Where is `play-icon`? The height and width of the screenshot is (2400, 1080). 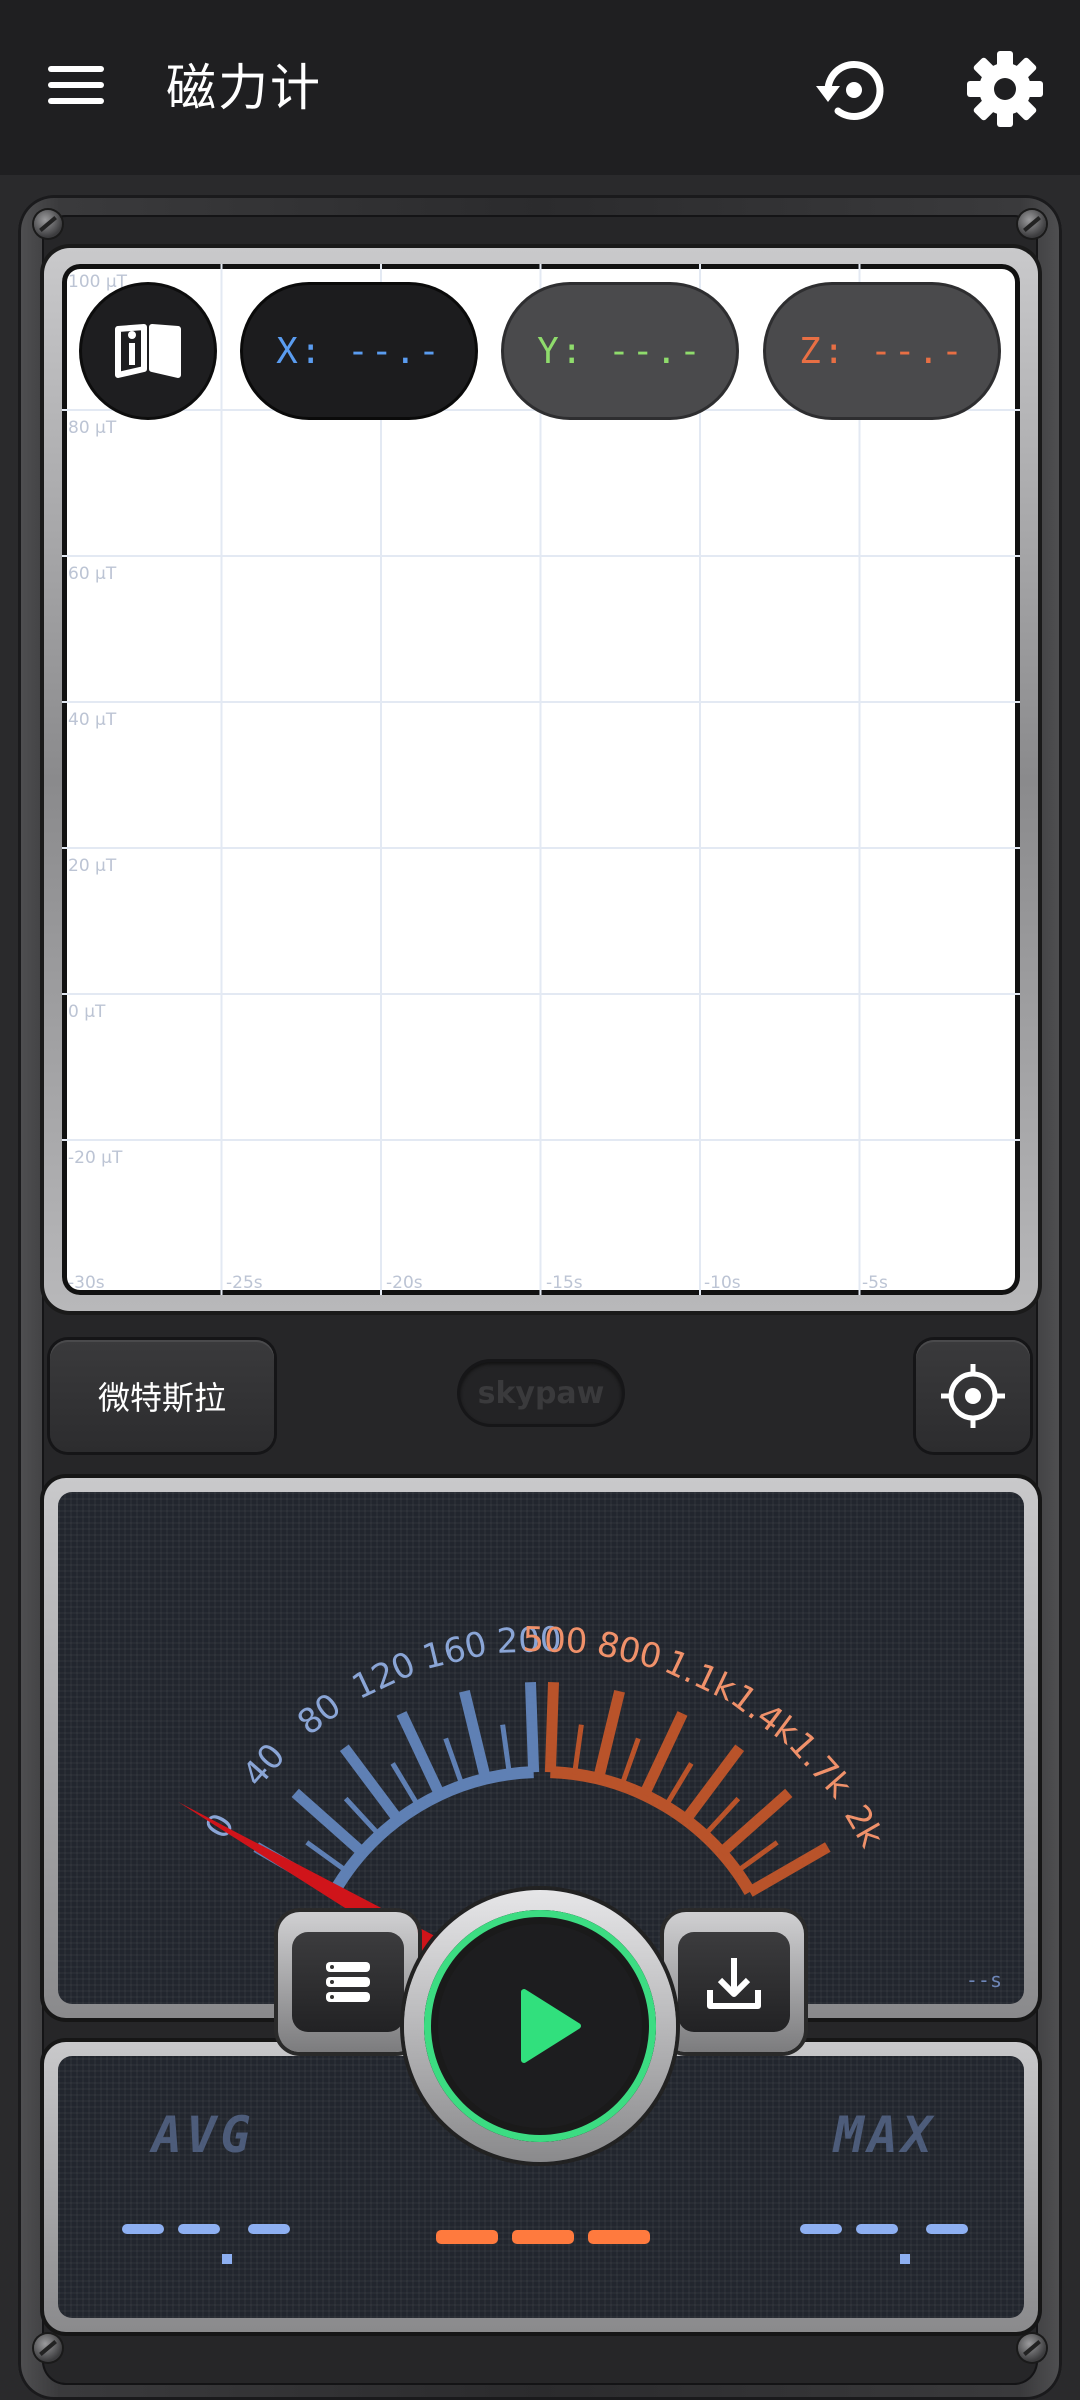 play-icon is located at coordinates (551, 2026).